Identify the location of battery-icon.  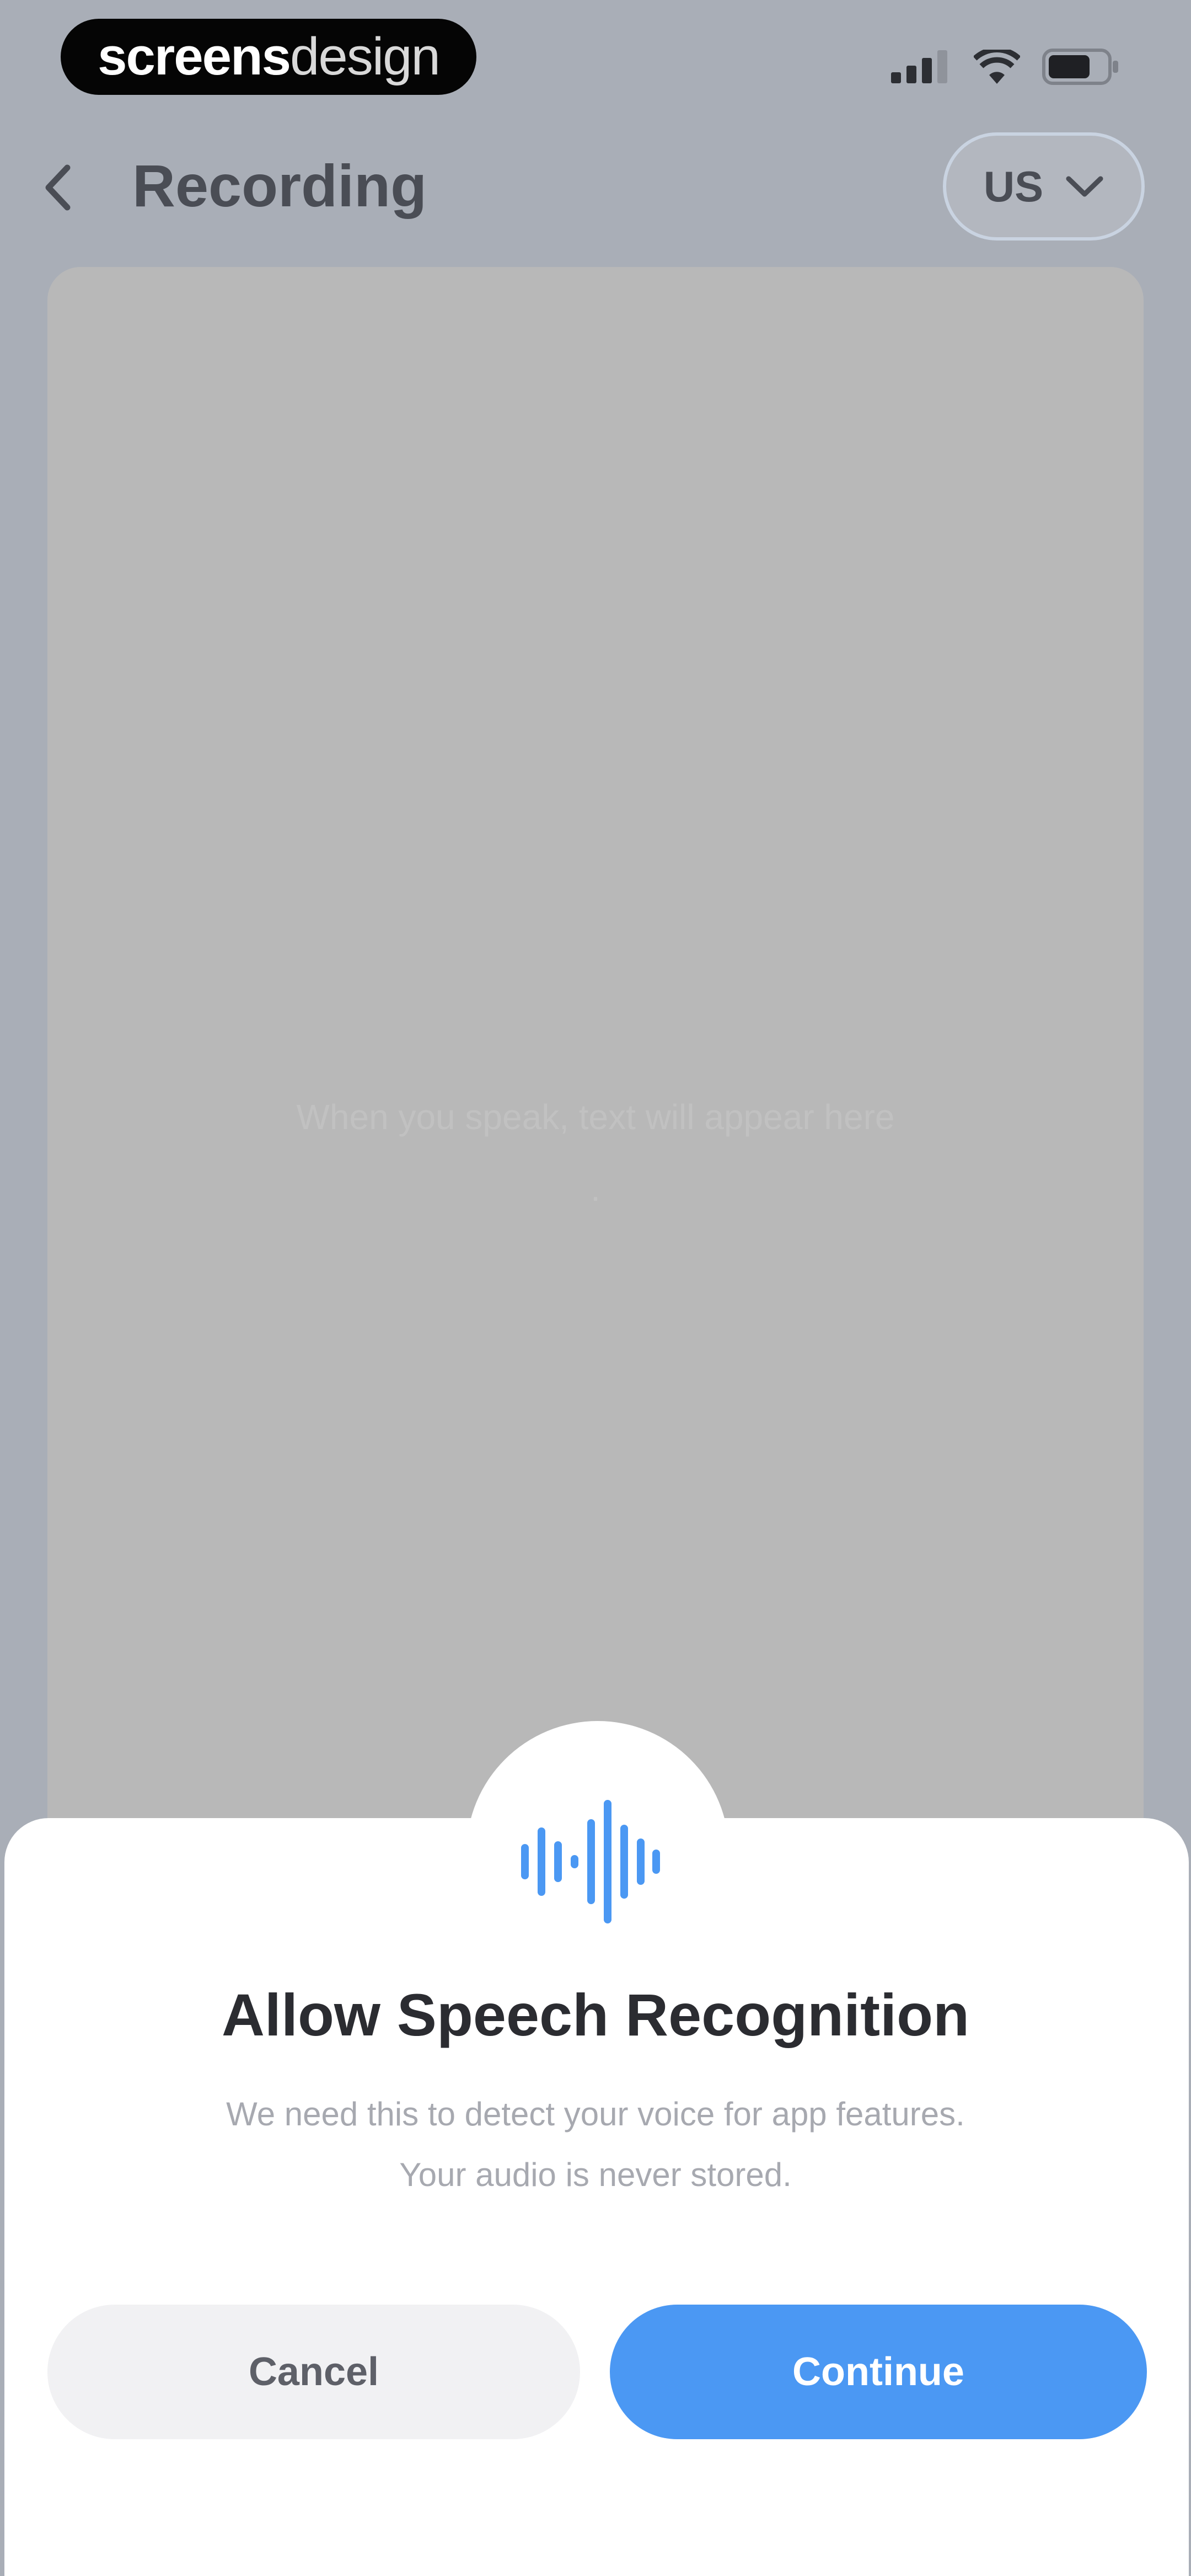
(1080, 67).